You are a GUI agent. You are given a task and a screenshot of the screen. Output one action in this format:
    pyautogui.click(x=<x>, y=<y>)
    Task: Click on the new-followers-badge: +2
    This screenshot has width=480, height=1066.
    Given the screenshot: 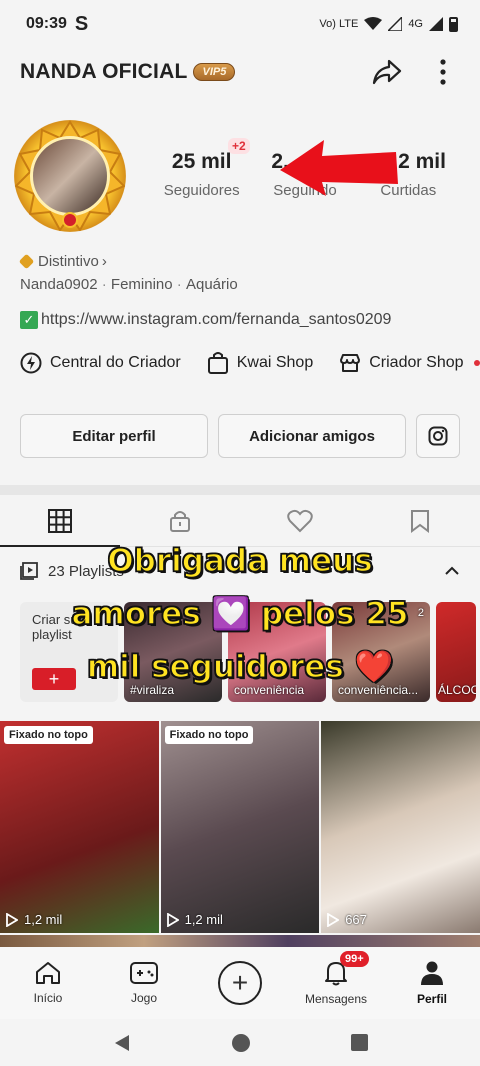 What is the action you would take?
    pyautogui.click(x=239, y=146)
    